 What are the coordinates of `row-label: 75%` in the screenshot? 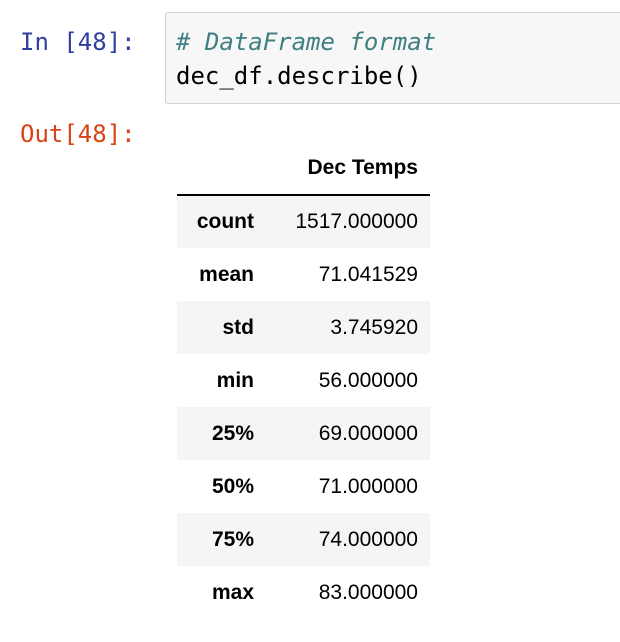 It's located at (232, 539).